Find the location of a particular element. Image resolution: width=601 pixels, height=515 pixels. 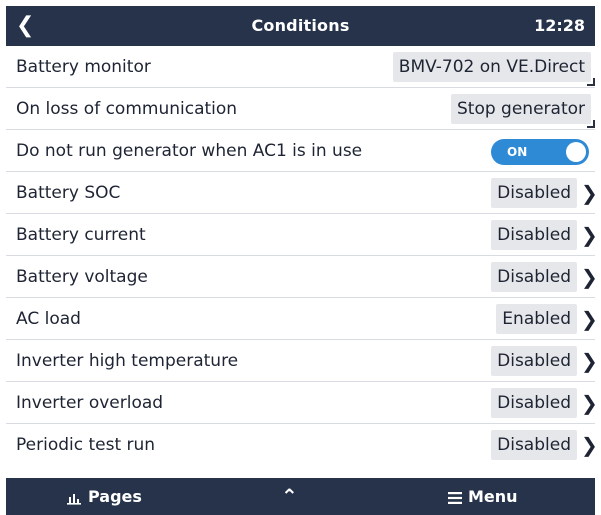

page-title: Conditions is located at coordinates (300, 25).